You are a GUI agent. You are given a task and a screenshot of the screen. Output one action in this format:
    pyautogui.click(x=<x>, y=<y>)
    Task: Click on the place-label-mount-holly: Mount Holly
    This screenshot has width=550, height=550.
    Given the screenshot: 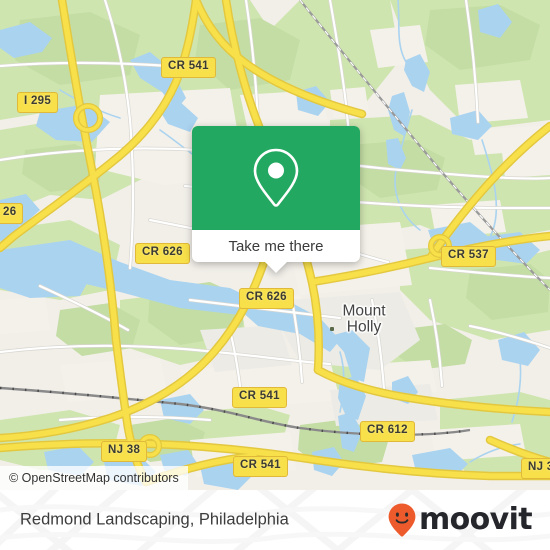 What is the action you would take?
    pyautogui.click(x=364, y=319)
    